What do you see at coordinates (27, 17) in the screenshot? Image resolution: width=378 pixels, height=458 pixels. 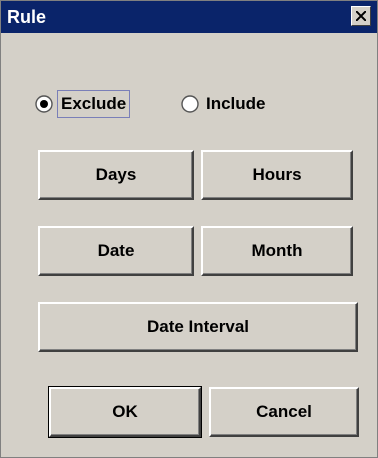 I see `dialog-title: Rule` at bounding box center [27, 17].